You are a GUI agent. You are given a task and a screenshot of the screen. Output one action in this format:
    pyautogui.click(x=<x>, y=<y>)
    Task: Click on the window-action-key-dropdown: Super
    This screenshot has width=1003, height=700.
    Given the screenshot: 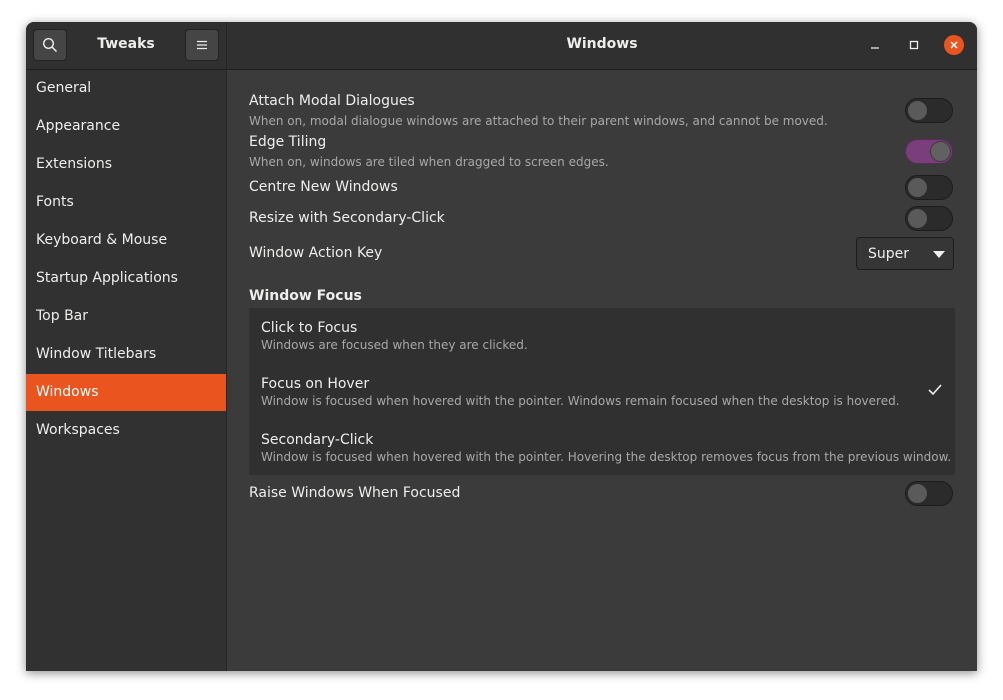 What is the action you would take?
    pyautogui.click(x=905, y=253)
    